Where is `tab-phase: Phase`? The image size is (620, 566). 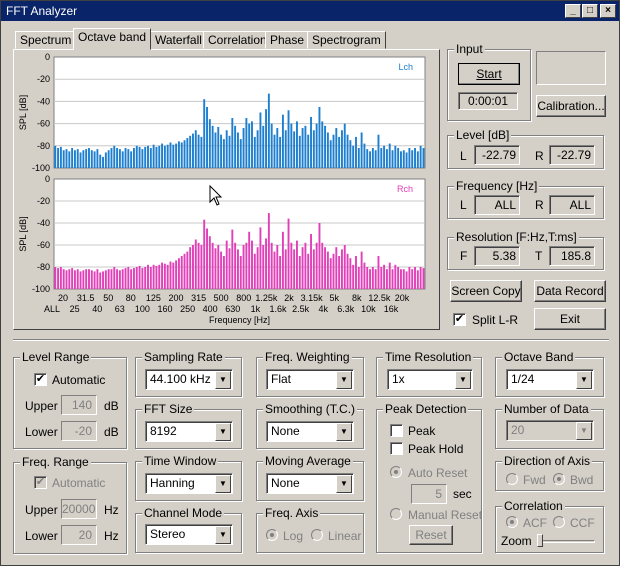 tab-phase: Phase is located at coordinates (287, 40).